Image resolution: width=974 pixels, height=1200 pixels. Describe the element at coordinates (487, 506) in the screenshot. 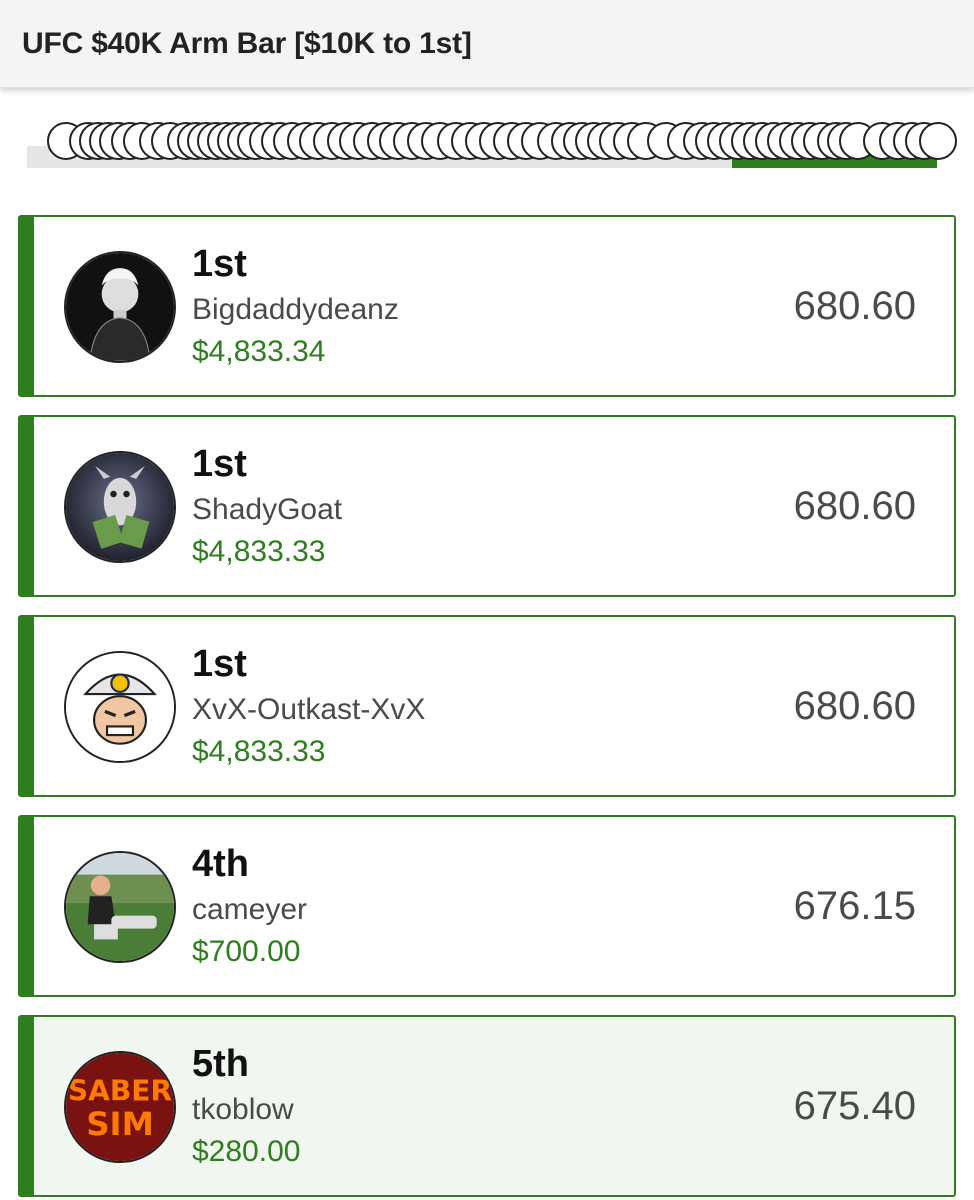

I see `leaderboard-entry: 1st ShadyGoat $4,833.33 680.60` at that location.